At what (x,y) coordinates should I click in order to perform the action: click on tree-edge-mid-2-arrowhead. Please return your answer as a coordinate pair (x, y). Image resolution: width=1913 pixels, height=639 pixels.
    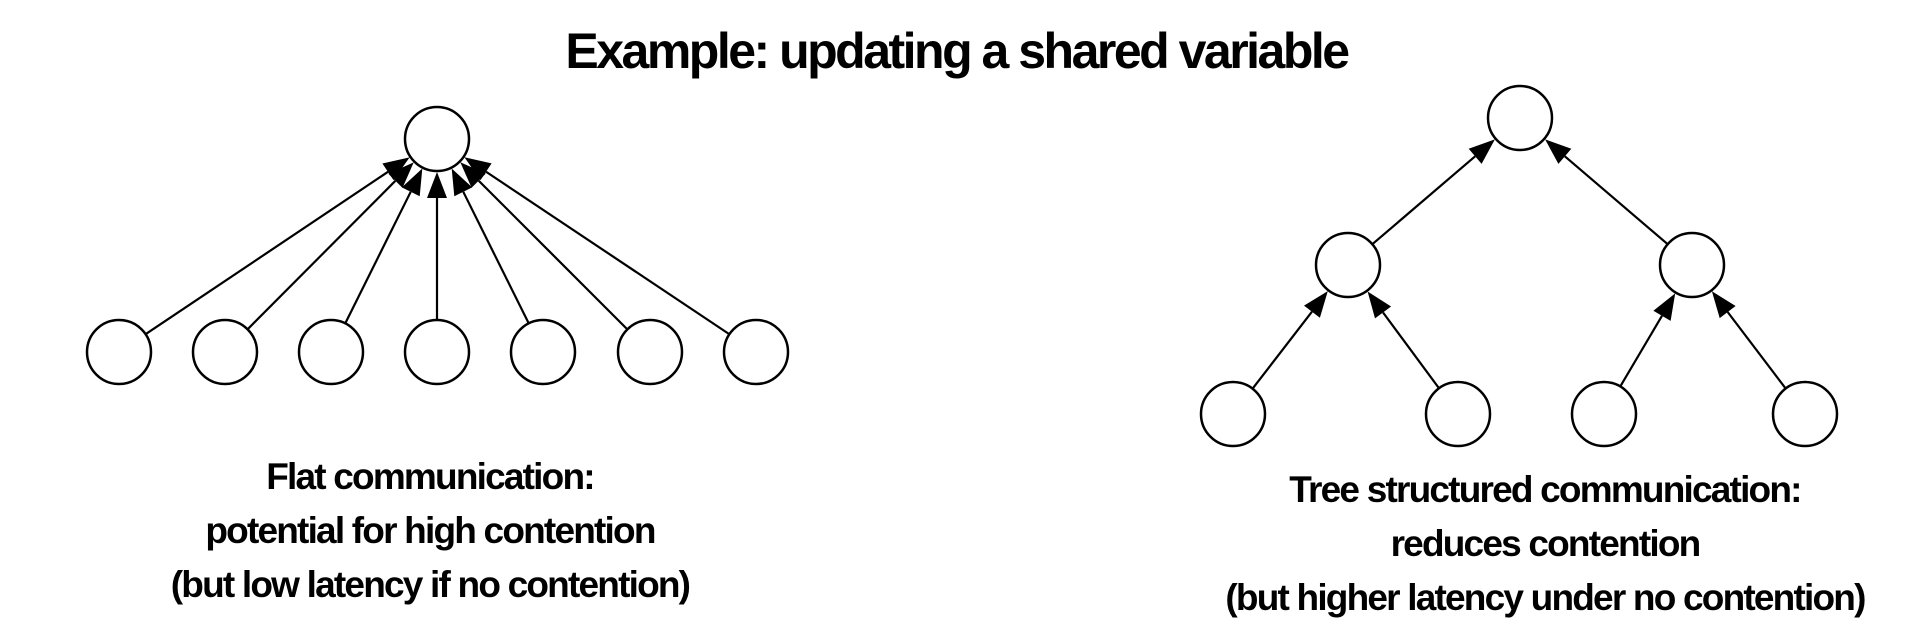
    Looking at the image, I should click on (1558, 151).